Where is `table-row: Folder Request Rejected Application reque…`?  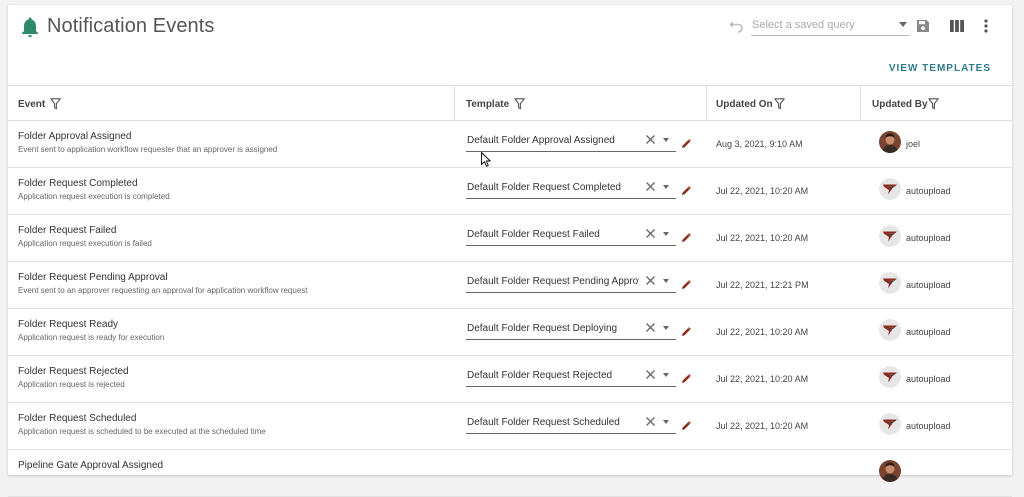 table-row: Folder Request Rejected Application reque… is located at coordinates (510, 379).